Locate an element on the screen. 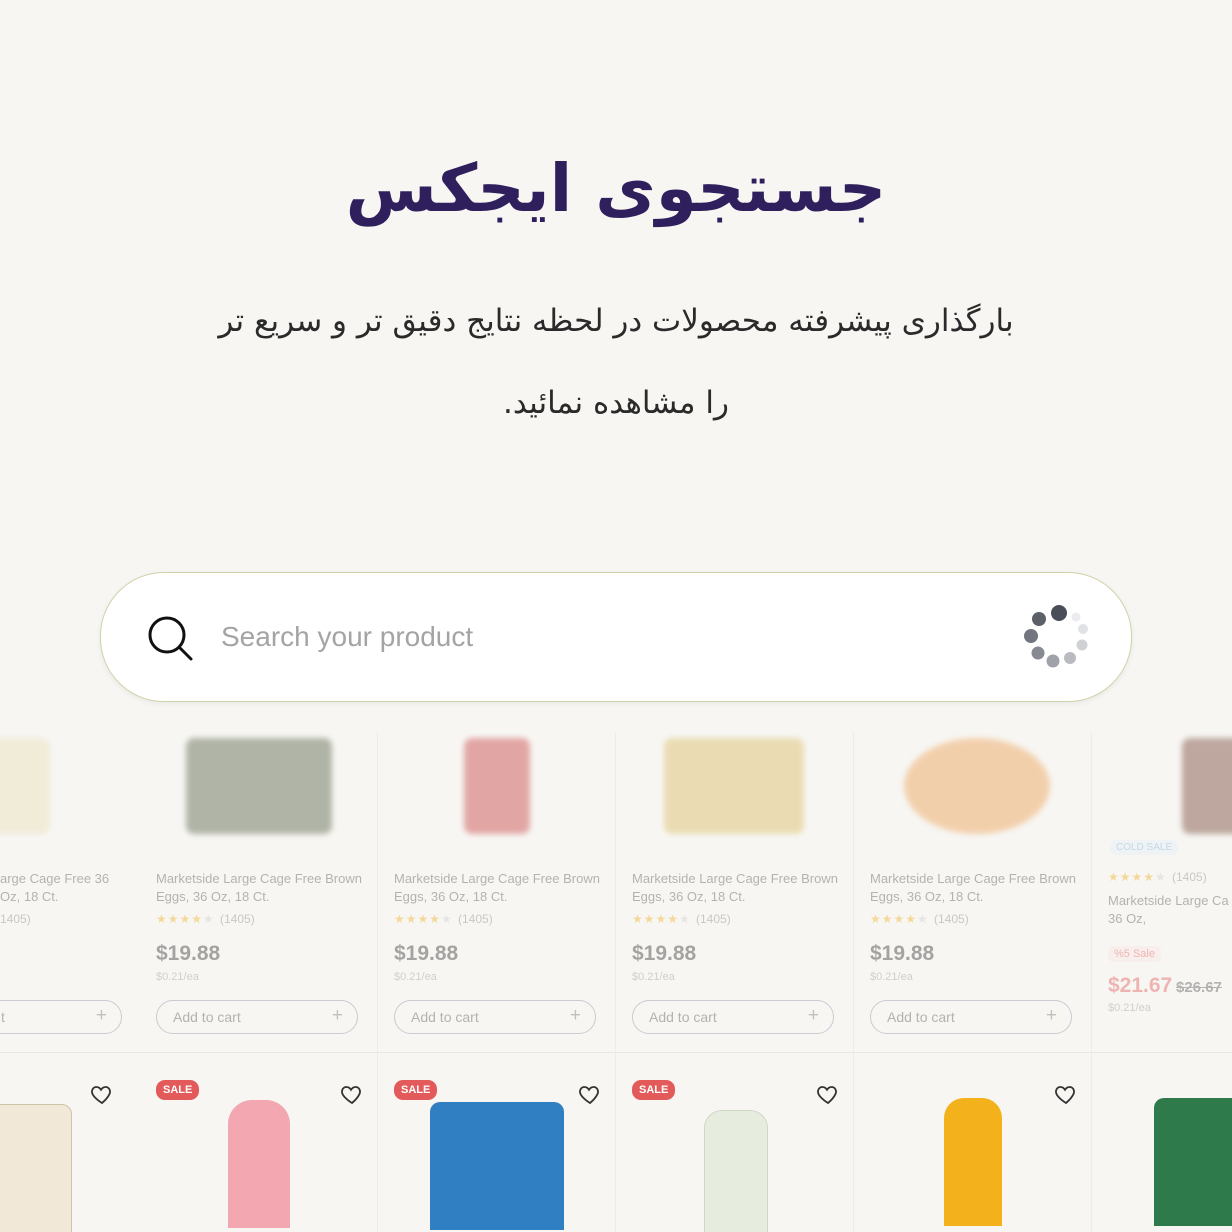 This screenshot has height=1232, width=1232. spinner-icon is located at coordinates (1056, 636).